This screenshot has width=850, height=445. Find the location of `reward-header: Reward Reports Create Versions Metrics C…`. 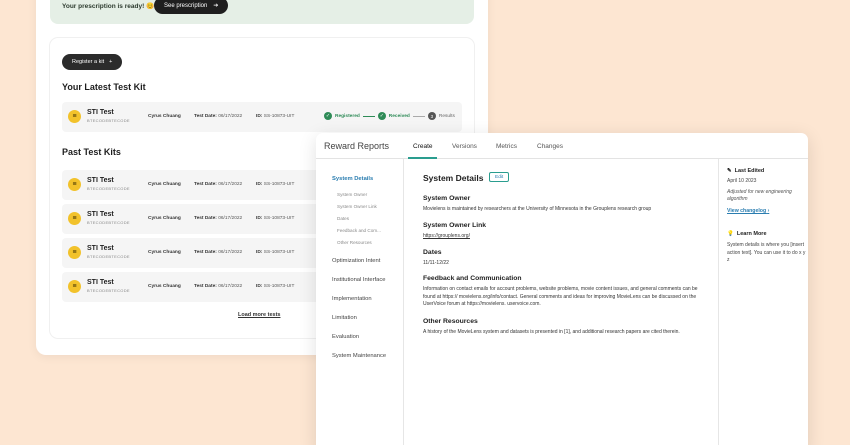

reward-header: Reward Reports Create Versions Metrics C… is located at coordinates (562, 146).